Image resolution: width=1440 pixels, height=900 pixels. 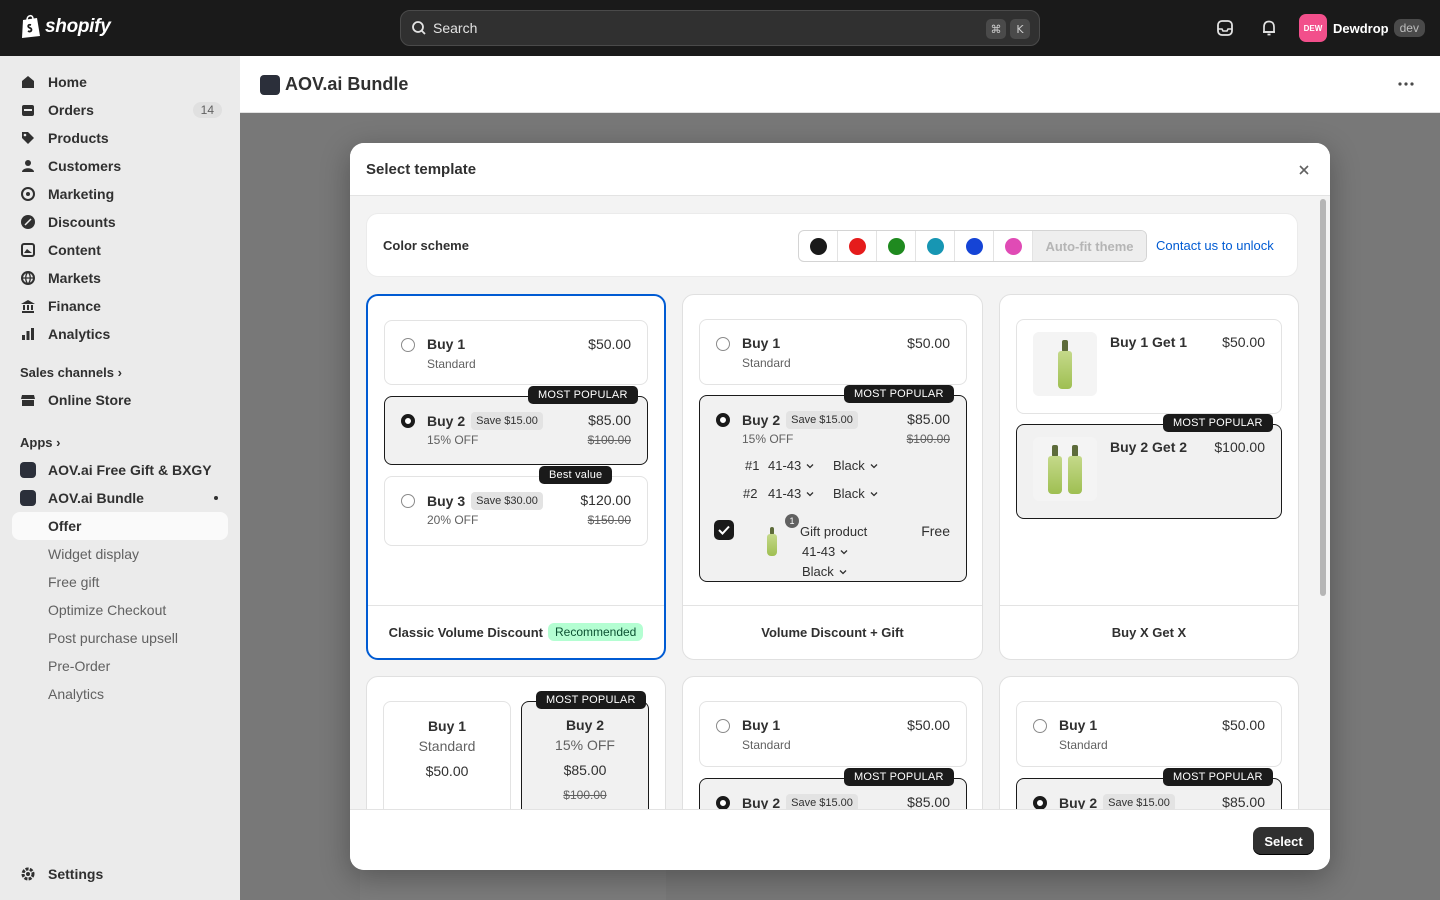 I want to click on gift-checkbox, so click(x=724, y=530).